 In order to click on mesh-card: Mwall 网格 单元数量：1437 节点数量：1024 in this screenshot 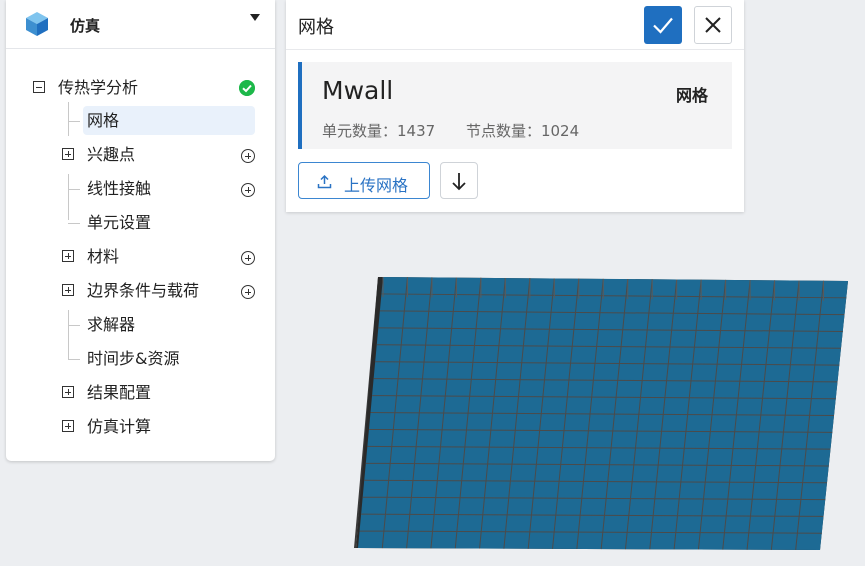, I will do `click(515, 105)`.